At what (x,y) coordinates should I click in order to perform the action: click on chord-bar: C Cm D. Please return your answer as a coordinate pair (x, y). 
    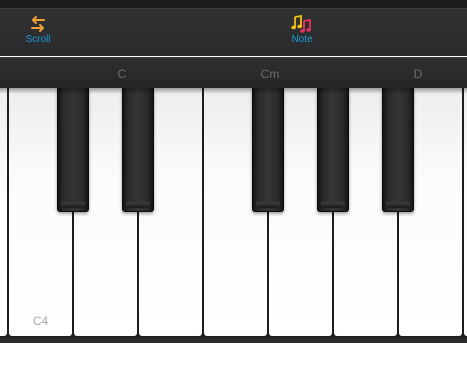
    Looking at the image, I should click on (233, 72).